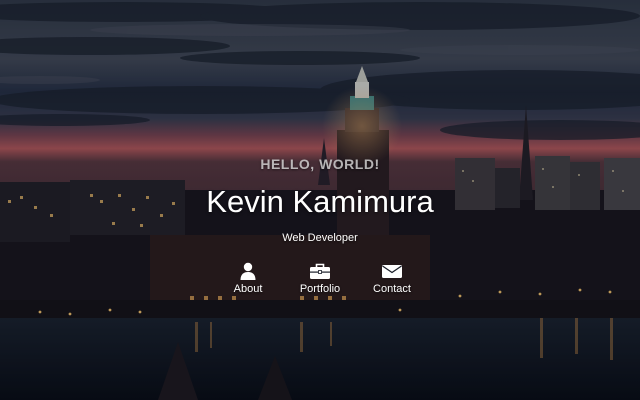 The height and width of the screenshot is (400, 640). I want to click on nav-about-link: About, so click(248, 278).